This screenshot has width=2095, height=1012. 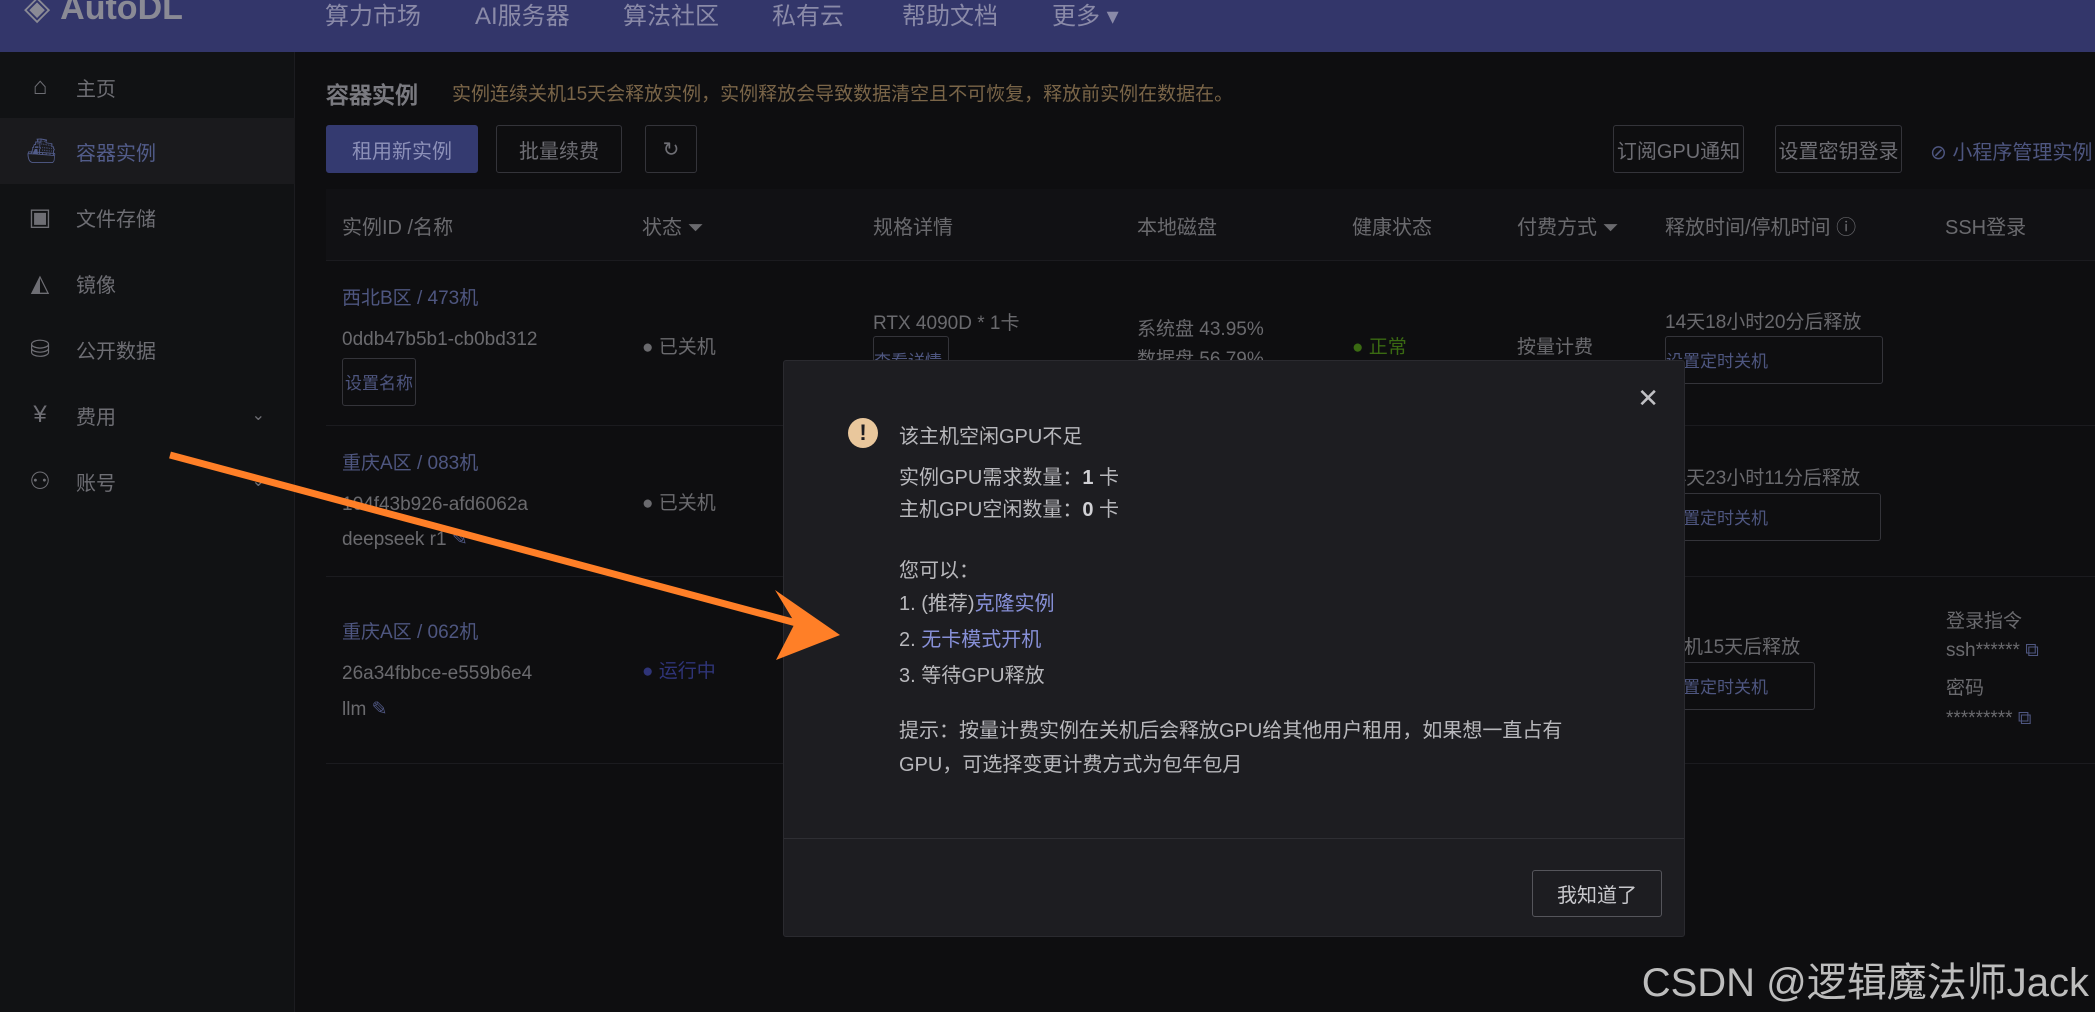 What do you see at coordinates (485, 539) in the screenshot?
I see `arrow-shaft` at bounding box center [485, 539].